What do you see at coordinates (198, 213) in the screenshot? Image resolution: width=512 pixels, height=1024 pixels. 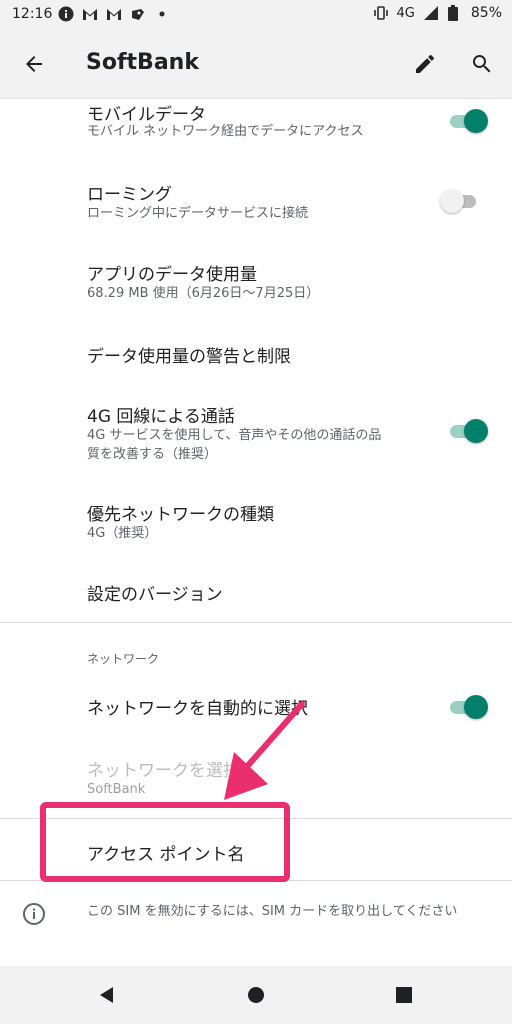 I see `setting-summary: ローミング中にデータサービスに接続` at bounding box center [198, 213].